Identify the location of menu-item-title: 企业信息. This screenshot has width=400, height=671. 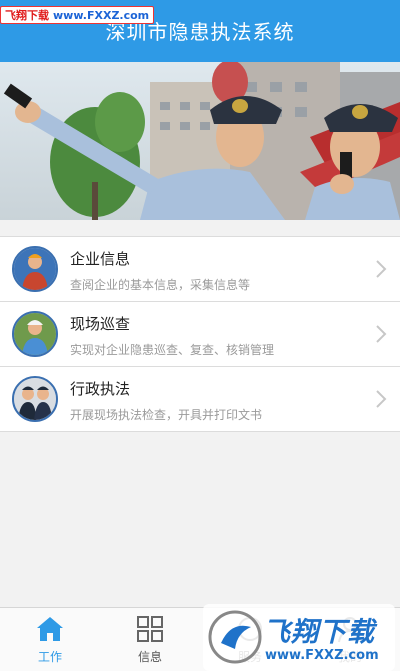
(100, 259).